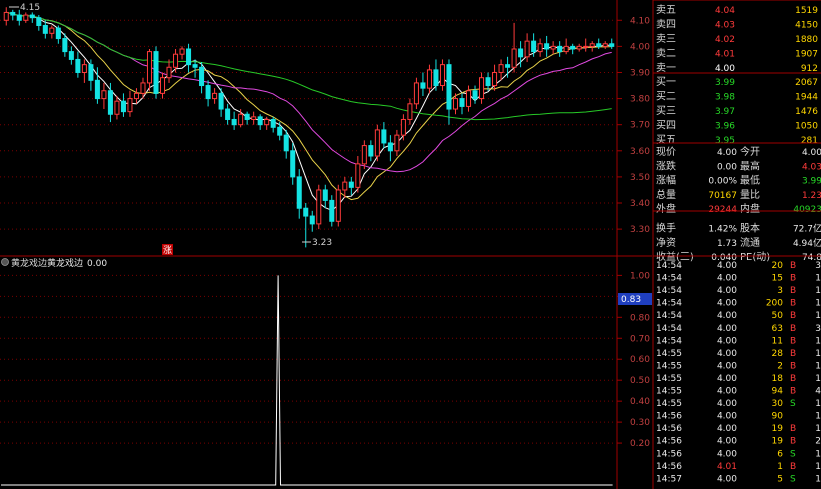 The image size is (821, 489). I want to click on quote-value: 4.00, so click(811, 153).